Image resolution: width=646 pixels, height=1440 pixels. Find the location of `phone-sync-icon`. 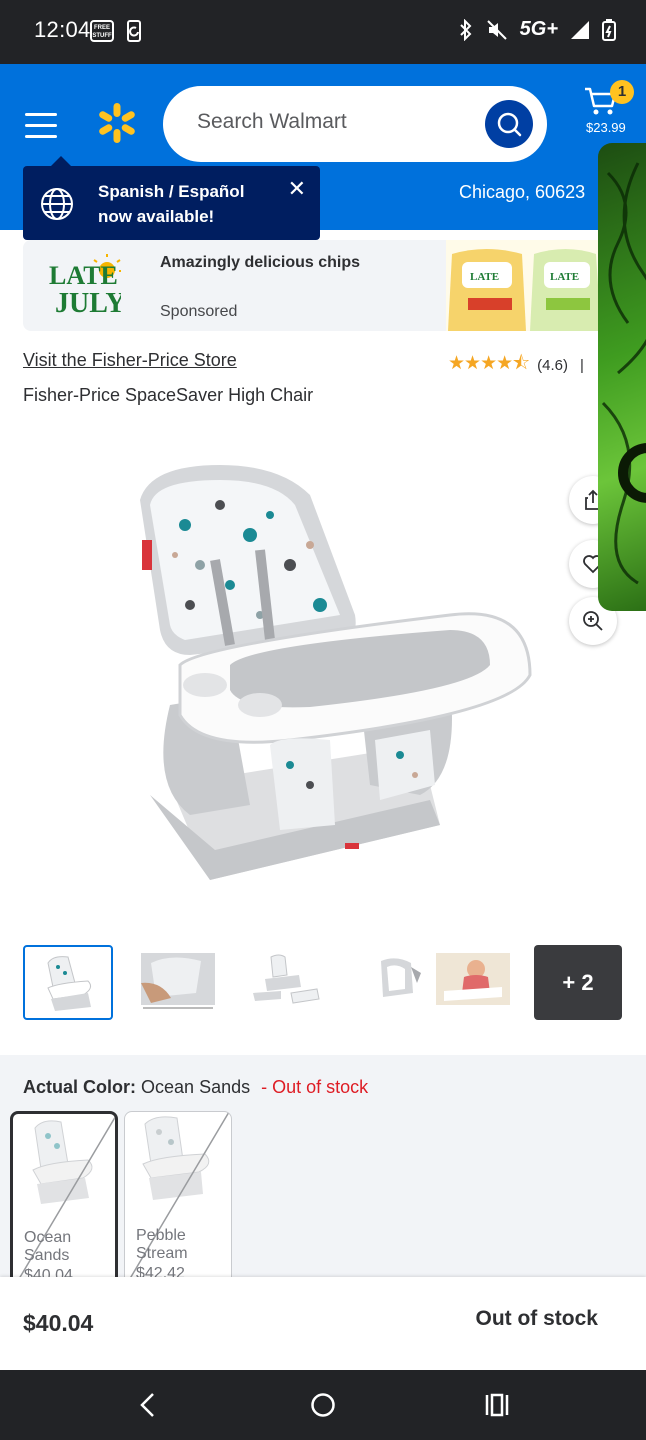

phone-sync-icon is located at coordinates (134, 31).